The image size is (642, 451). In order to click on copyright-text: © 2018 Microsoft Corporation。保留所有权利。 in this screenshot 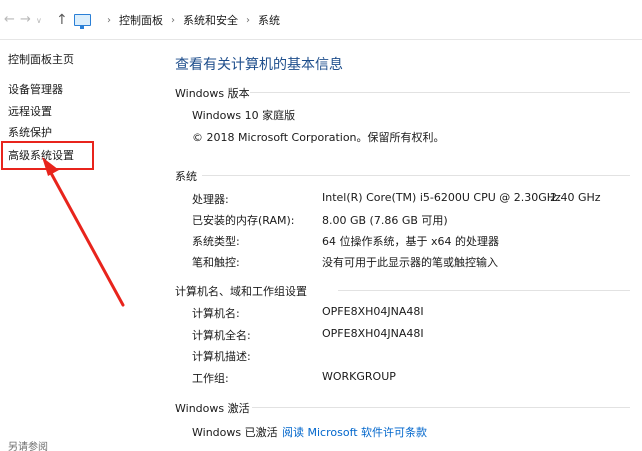, I will do `click(318, 137)`.